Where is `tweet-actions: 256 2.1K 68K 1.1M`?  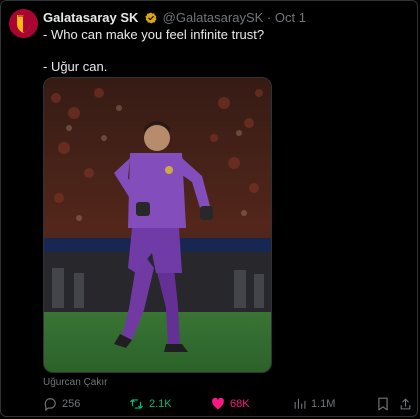 tweet-actions: 256 2.1K 68K 1.1M is located at coordinates (229, 405).